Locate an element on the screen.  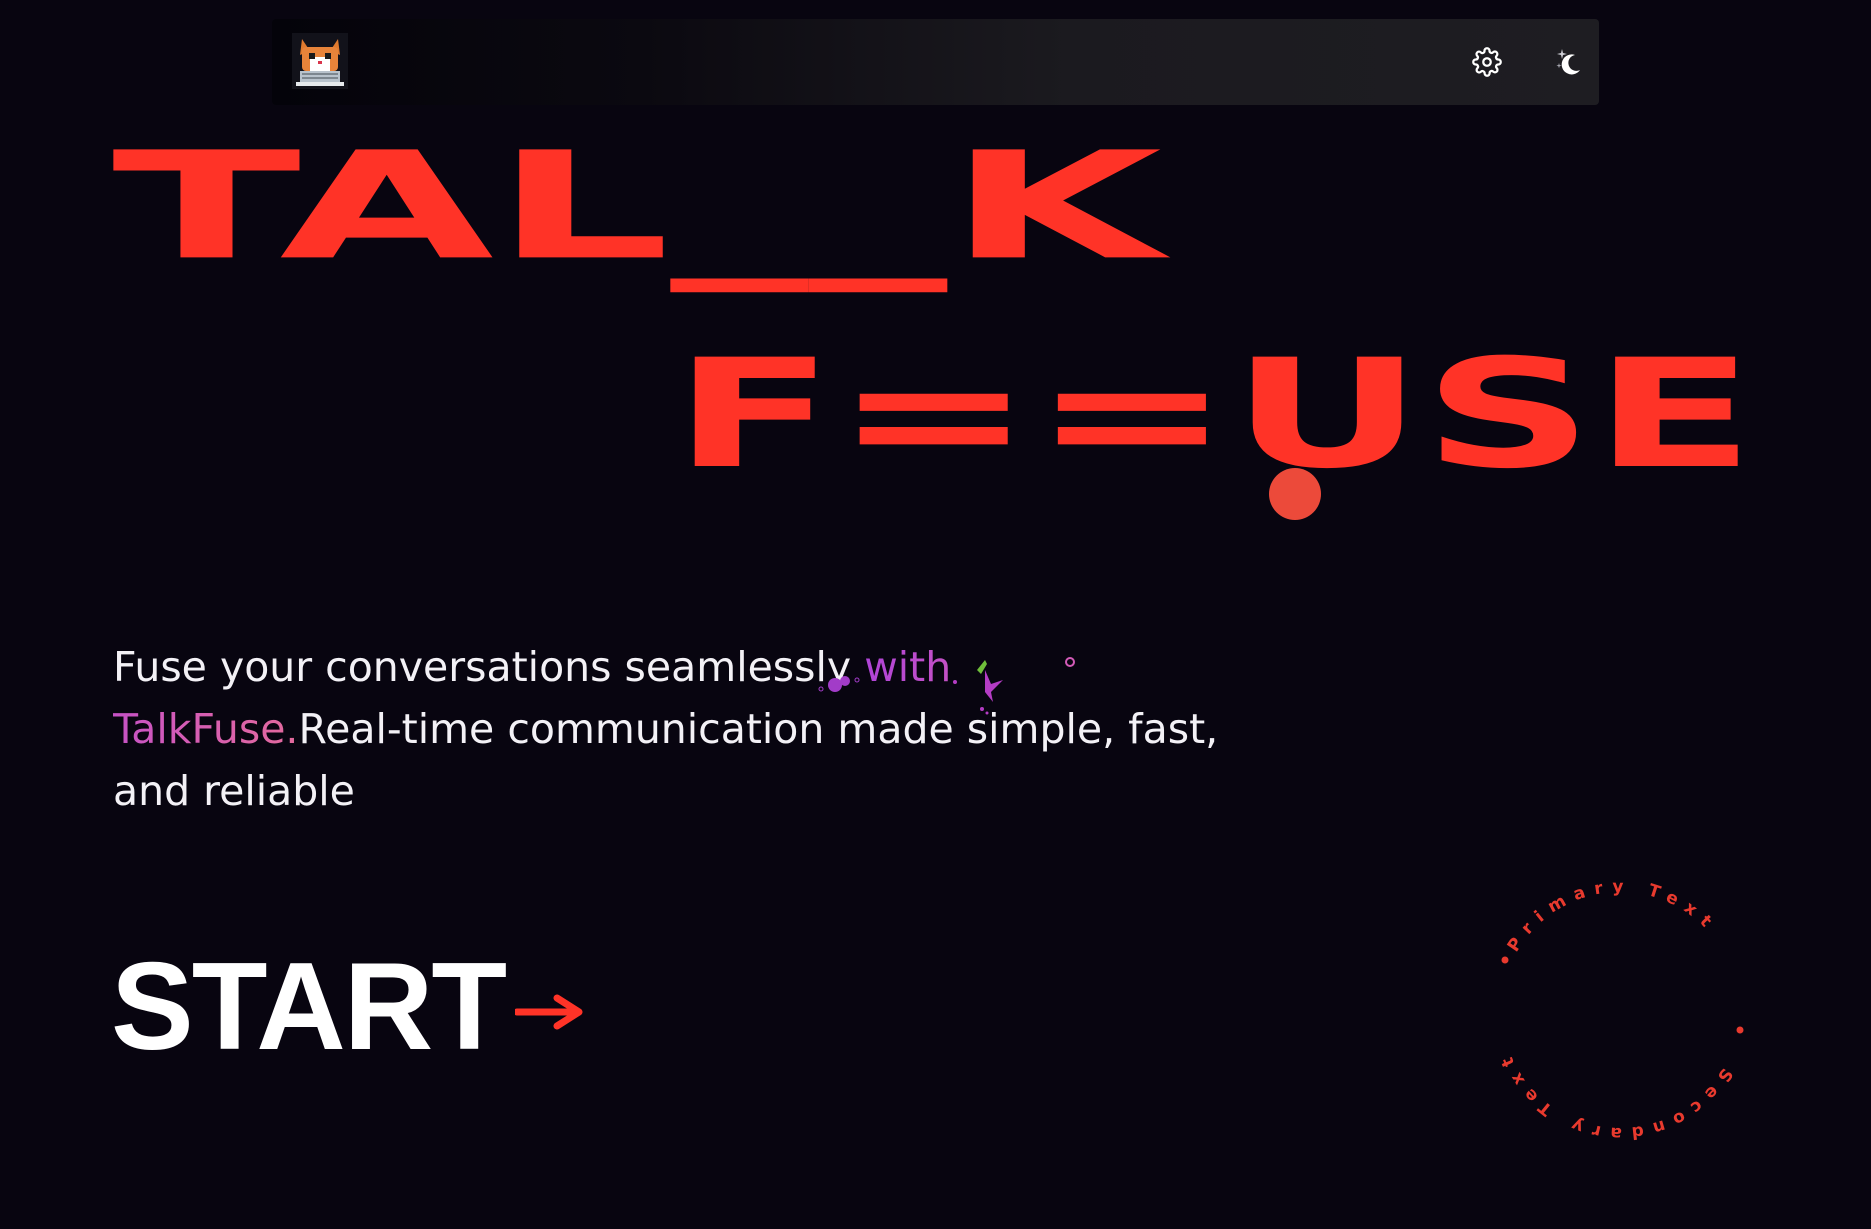
badge-secondary-text: Secondary Text is located at coordinates (1610, 1094).